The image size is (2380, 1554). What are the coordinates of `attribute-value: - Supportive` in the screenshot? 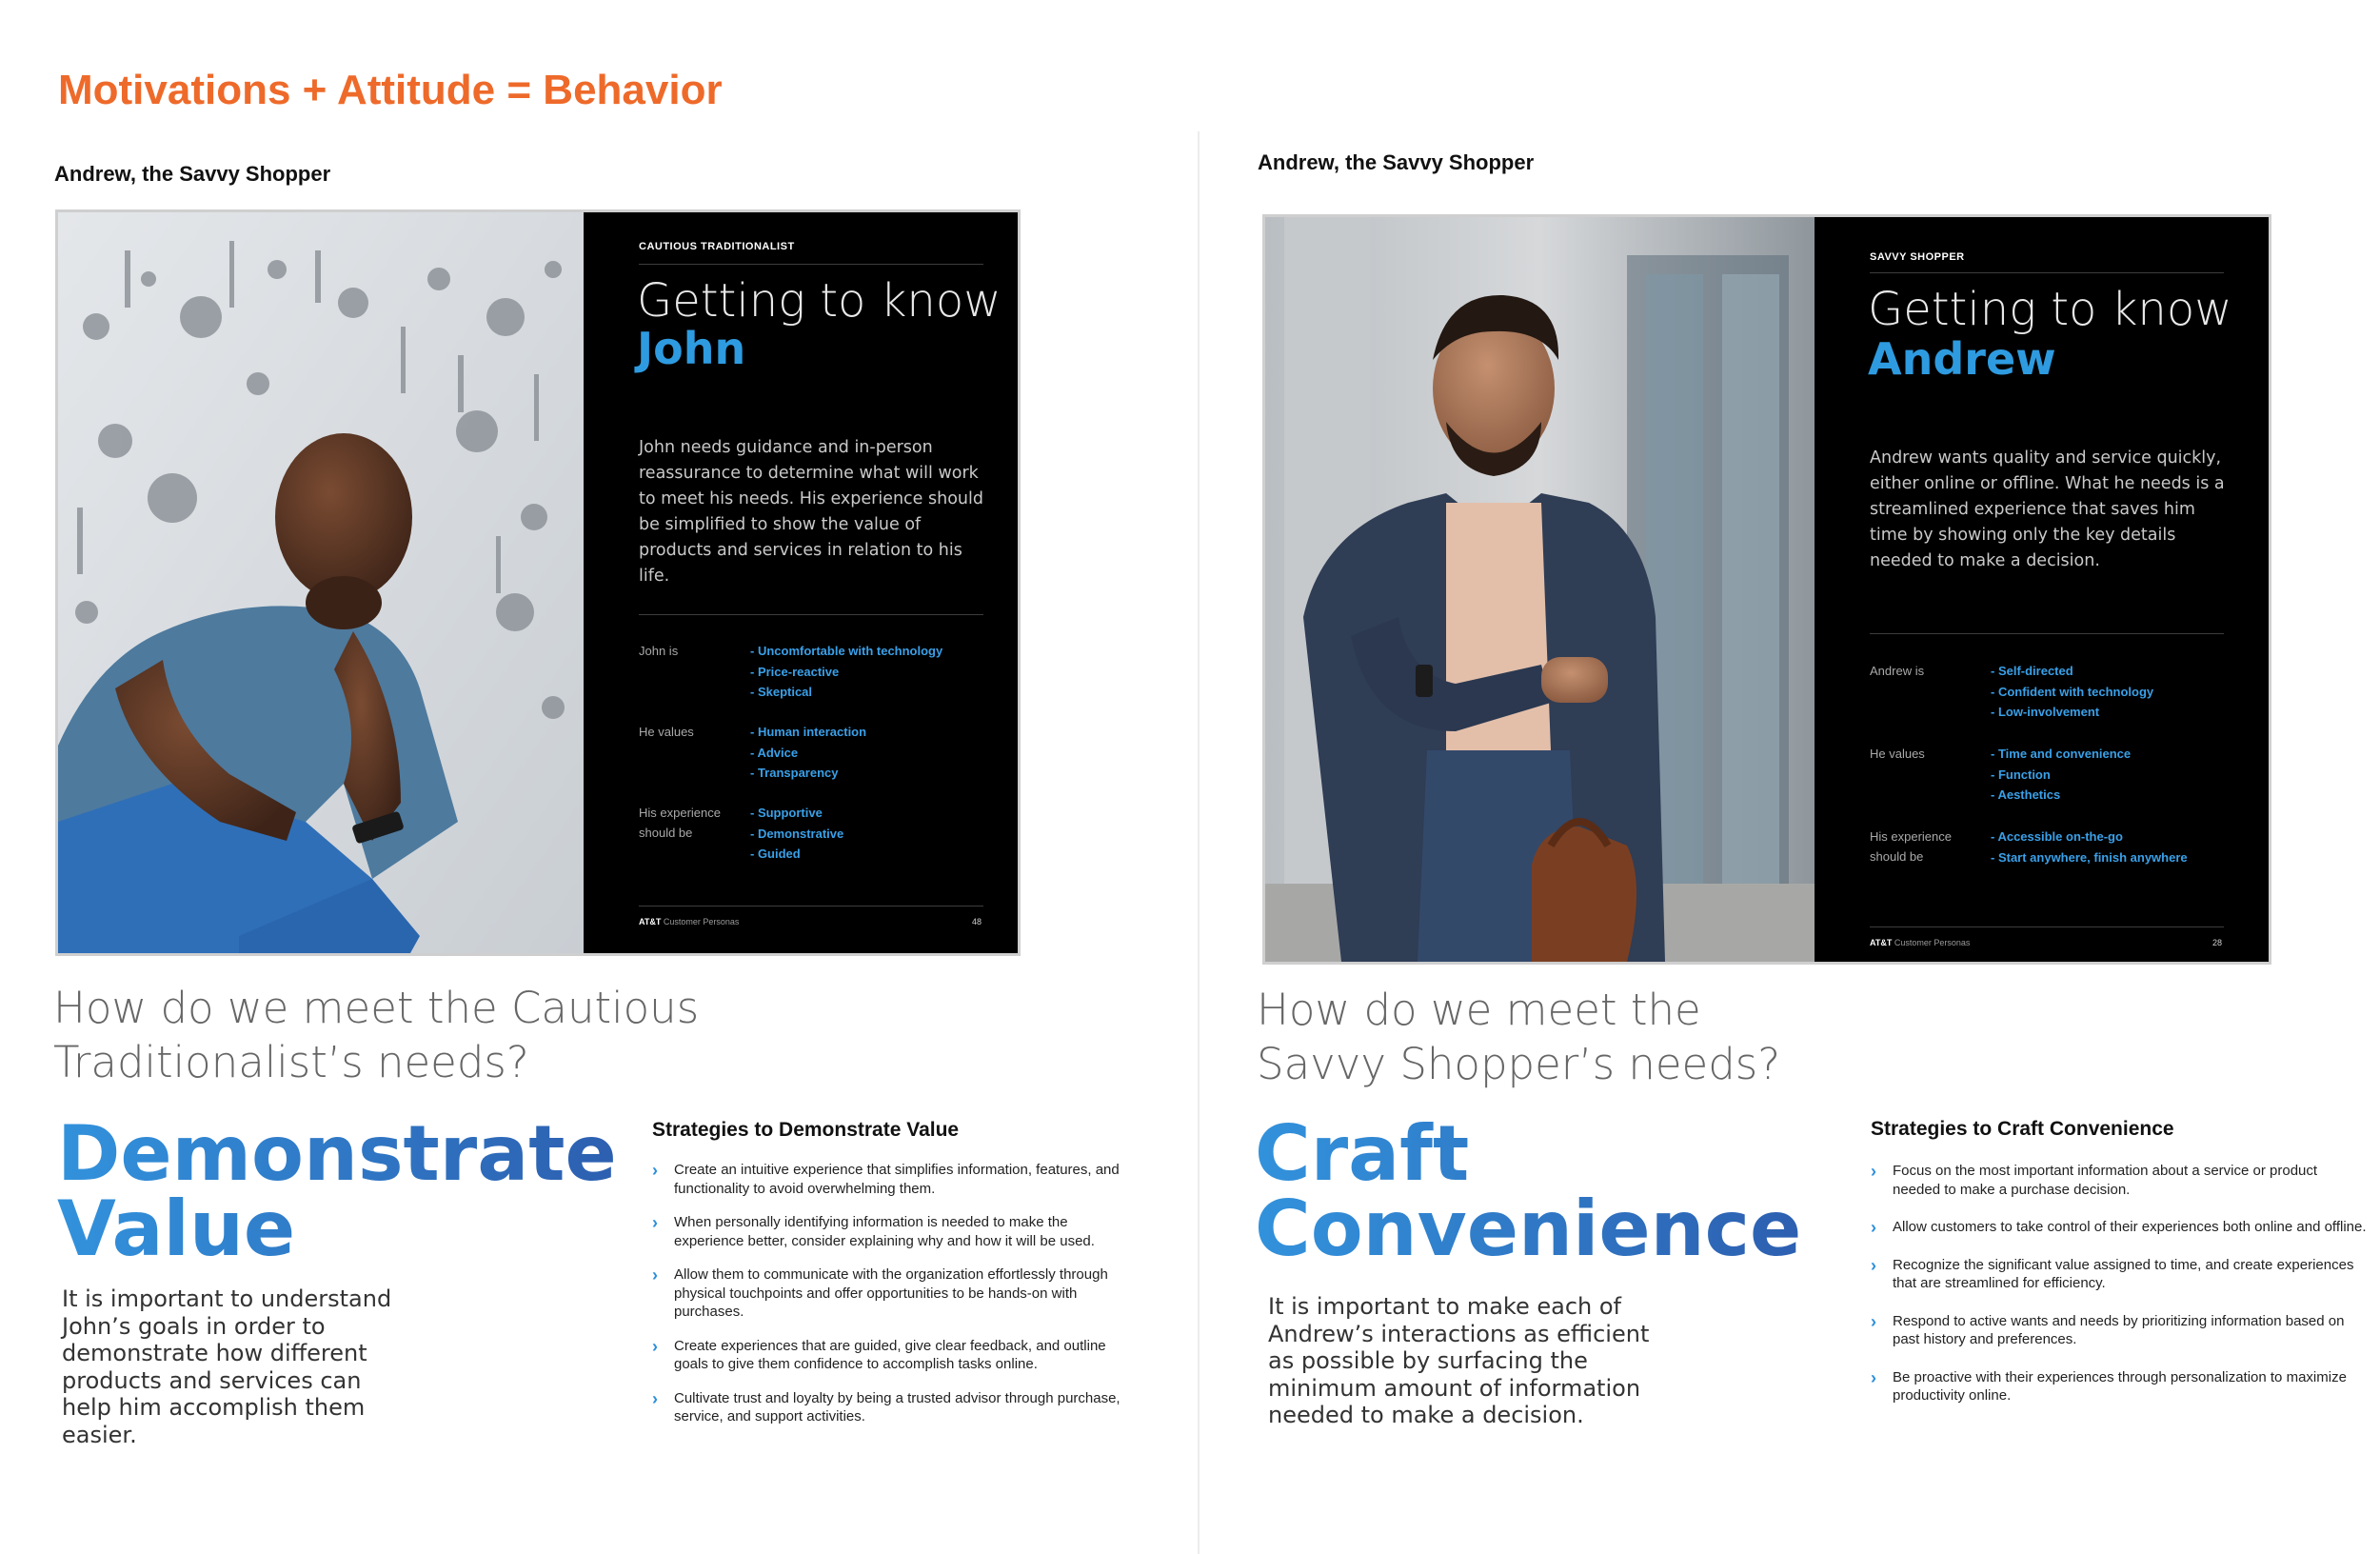 It's located at (786, 813).